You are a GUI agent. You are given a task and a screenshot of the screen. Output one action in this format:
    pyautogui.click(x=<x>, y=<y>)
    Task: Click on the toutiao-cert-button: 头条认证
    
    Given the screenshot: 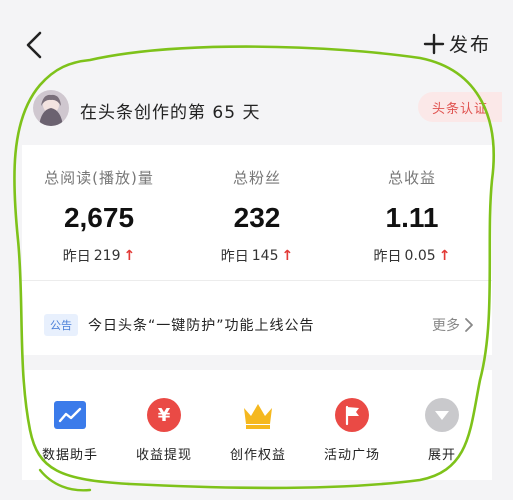 What is the action you would take?
    pyautogui.click(x=460, y=107)
    